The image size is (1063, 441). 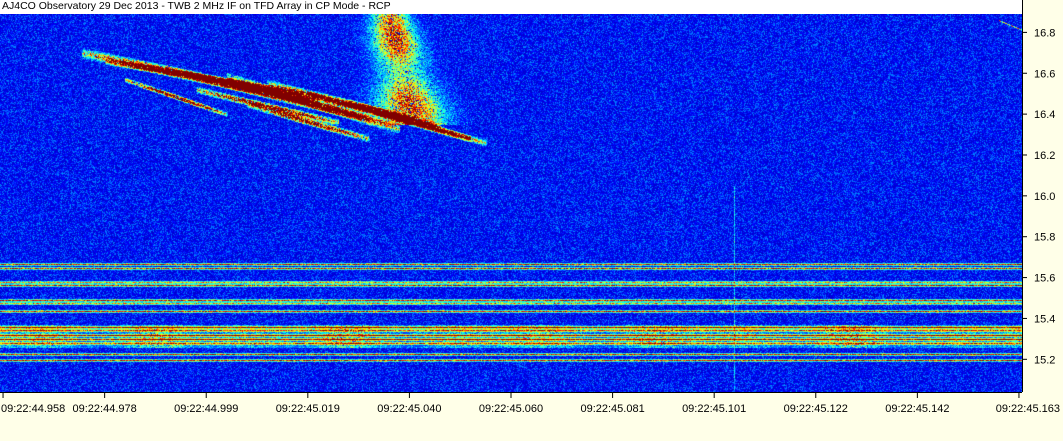 What do you see at coordinates (1044, 115) in the screenshot?
I see `y-tick-label: 16.4` at bounding box center [1044, 115].